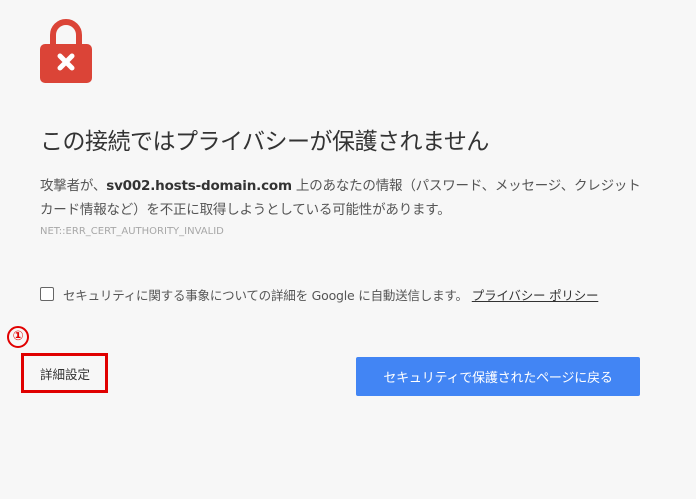  Describe the element at coordinates (199, 186) in the screenshot. I see `domain-name: sv002.hosts-domain.com` at that location.